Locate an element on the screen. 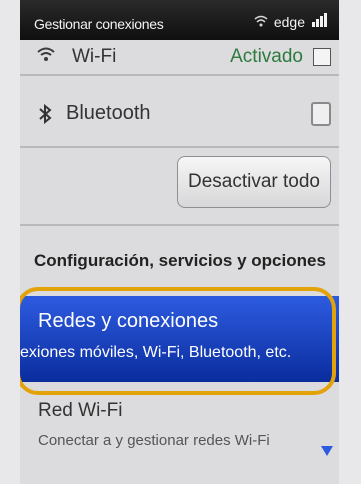 Image resolution: width=361 pixels, height=484 pixels. deactivate-all-button: Desactivar todo is located at coordinates (254, 182).